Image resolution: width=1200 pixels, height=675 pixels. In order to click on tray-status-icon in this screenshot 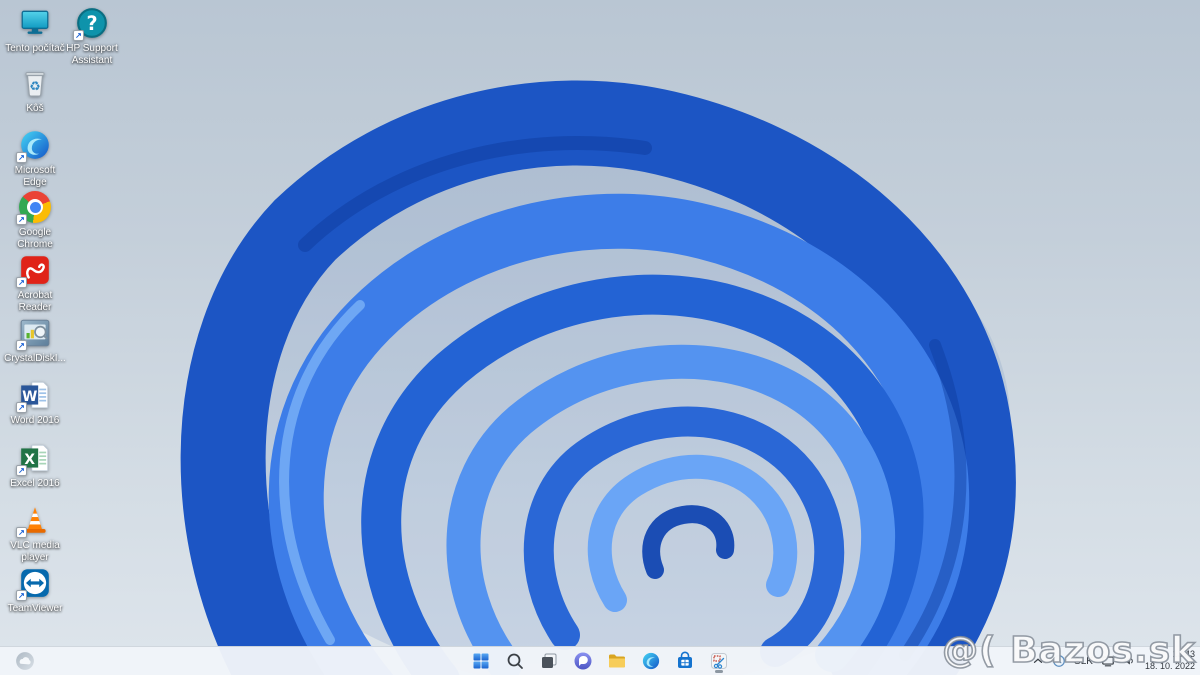, I will do `click(1059, 661)`.